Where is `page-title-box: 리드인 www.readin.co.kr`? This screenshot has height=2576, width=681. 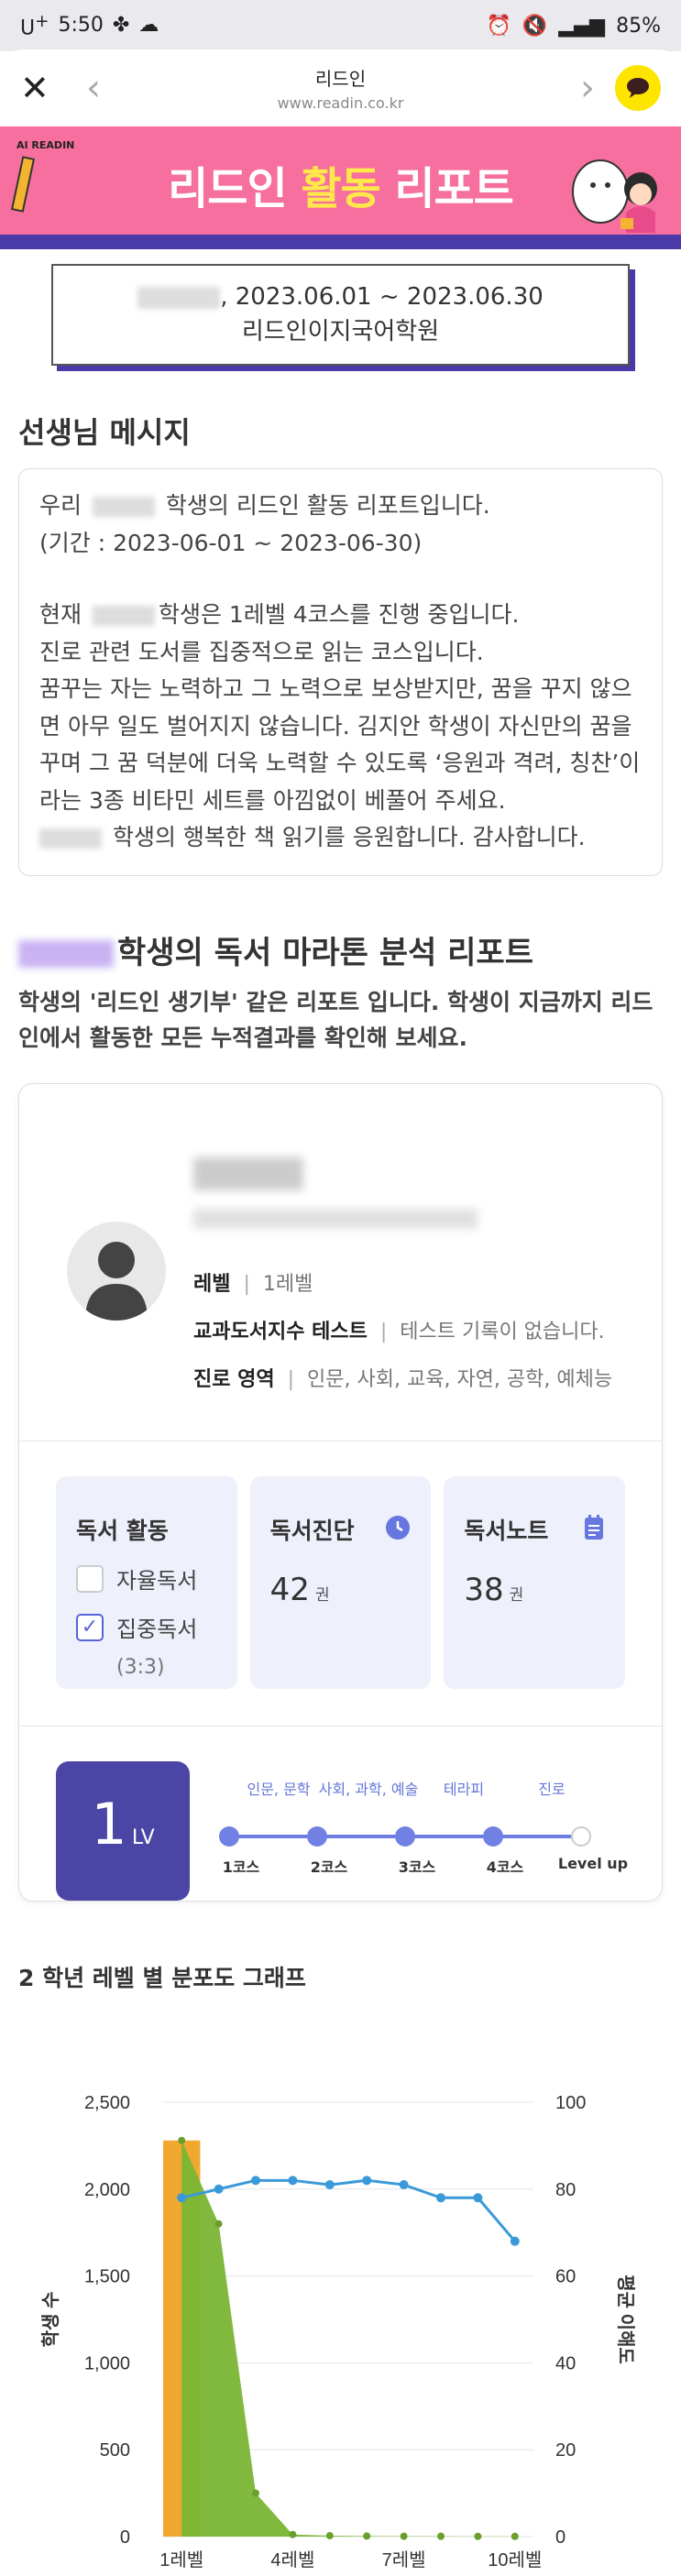
page-title-box: 리드인 www.readin.co.kr is located at coordinates (340, 88).